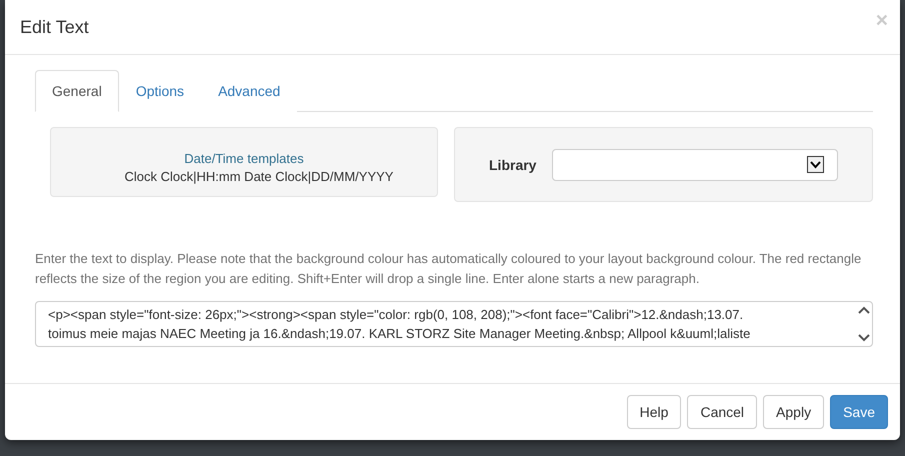 This screenshot has height=456, width=905. I want to click on scroll-down-icon, so click(864, 338).